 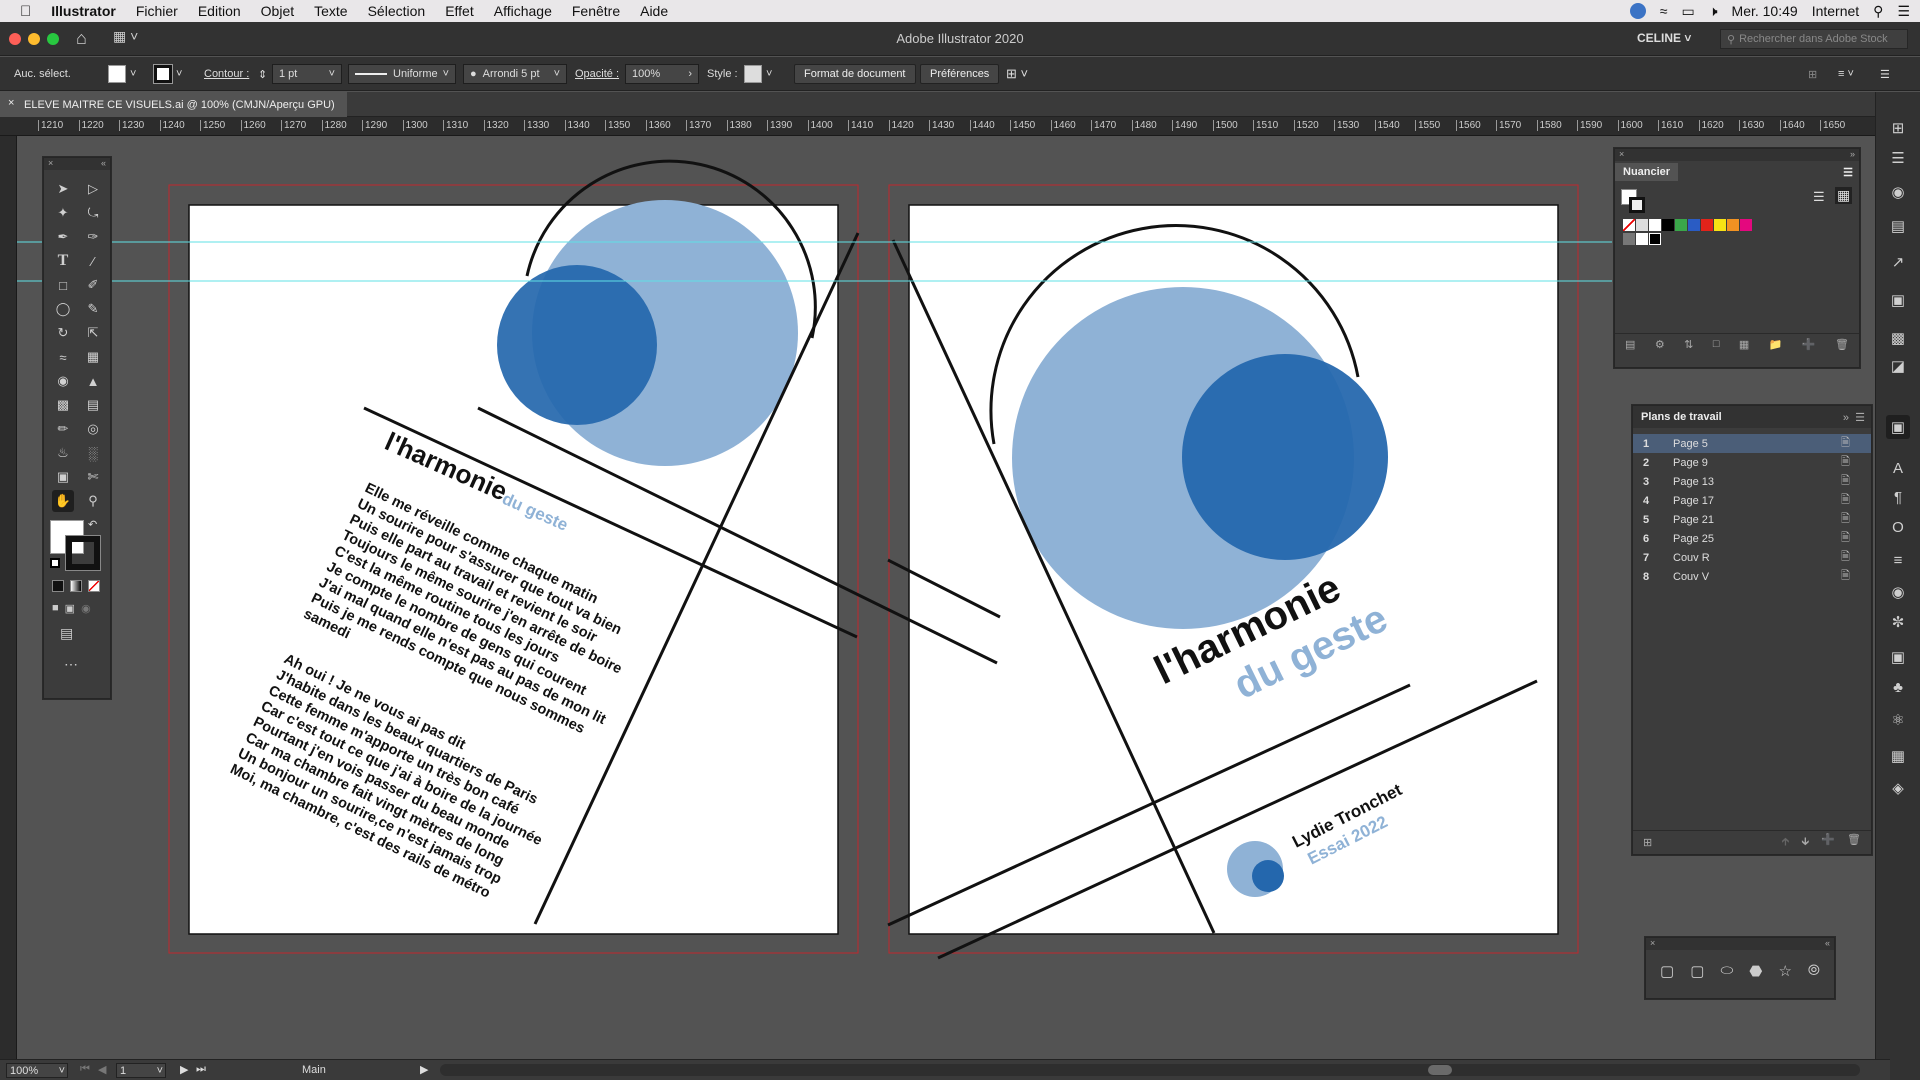 What do you see at coordinates (596, 11) in the screenshot?
I see `menu-fenetre: Fenêtre` at bounding box center [596, 11].